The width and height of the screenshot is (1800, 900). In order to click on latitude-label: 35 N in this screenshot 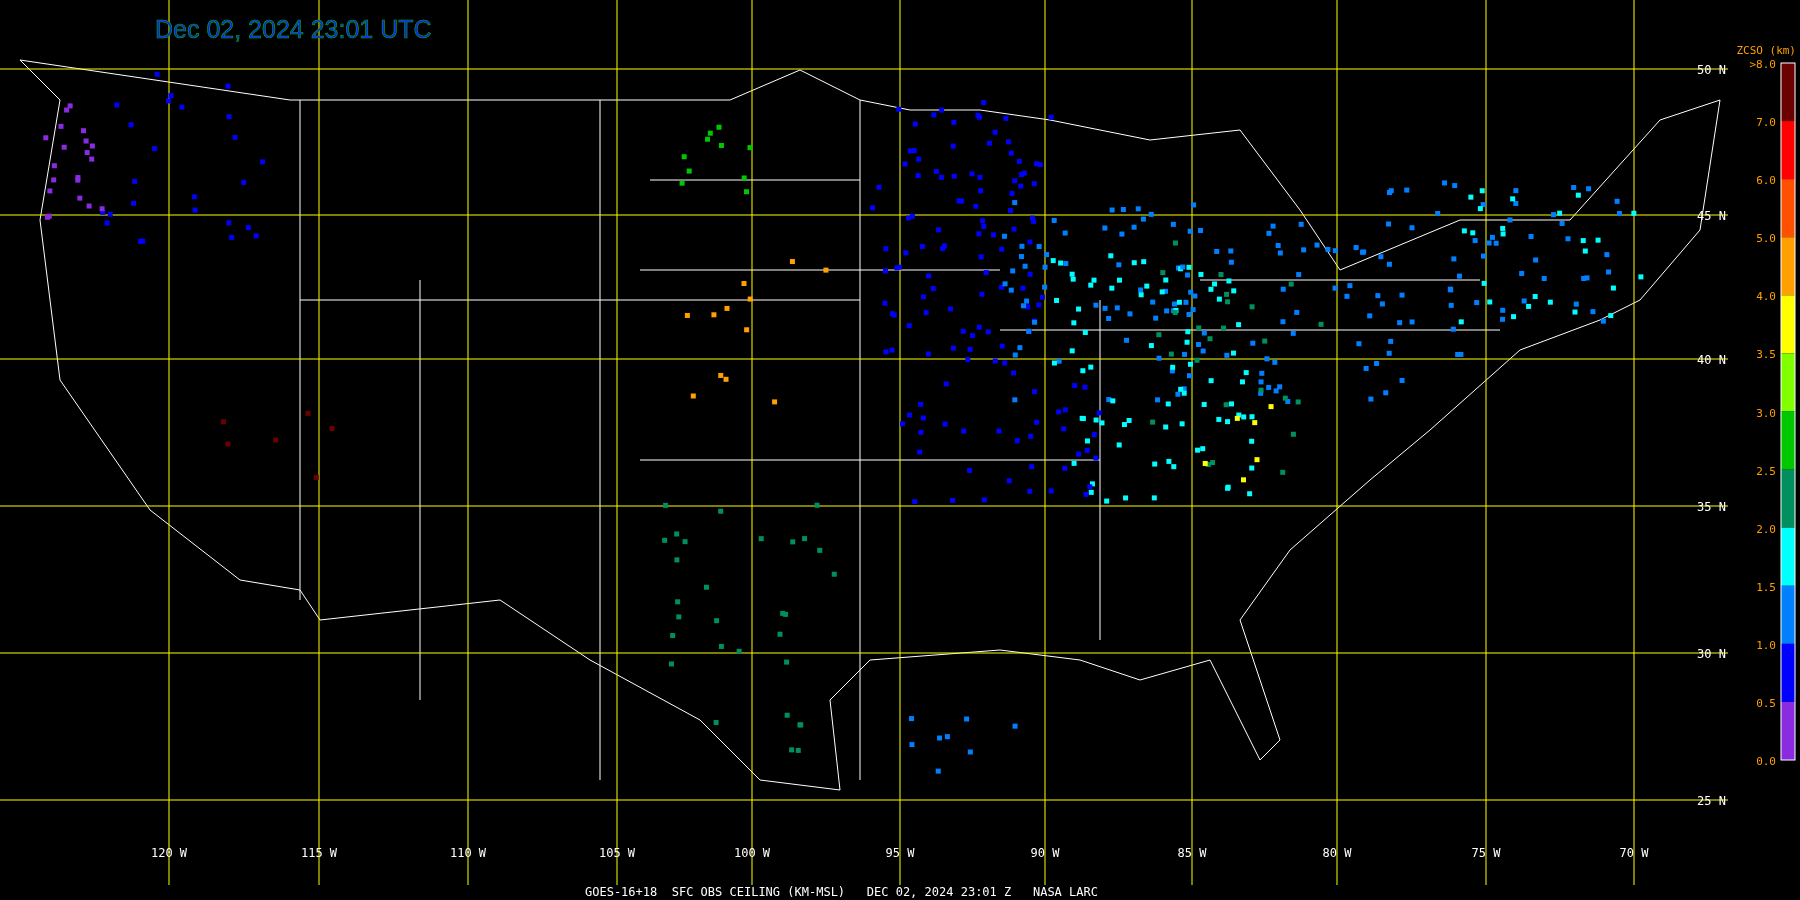, I will do `click(1711, 507)`.